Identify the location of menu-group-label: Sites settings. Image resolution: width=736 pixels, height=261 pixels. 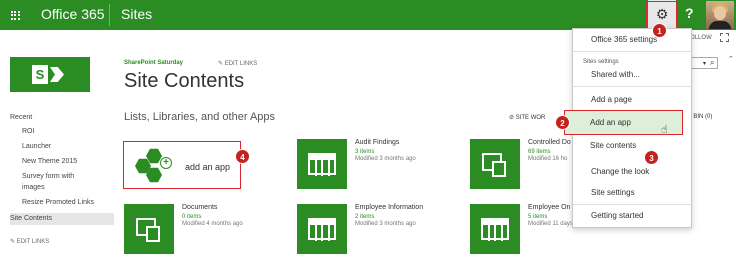
(601, 62).